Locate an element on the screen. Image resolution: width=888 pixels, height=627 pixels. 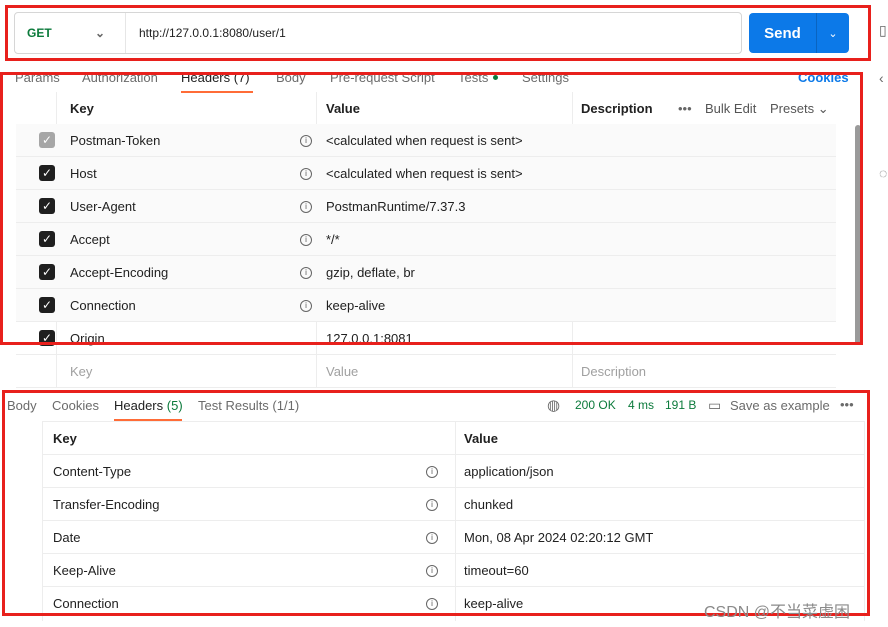
tab-pre-request-script: Pre-request Script is located at coordinates (382, 77).